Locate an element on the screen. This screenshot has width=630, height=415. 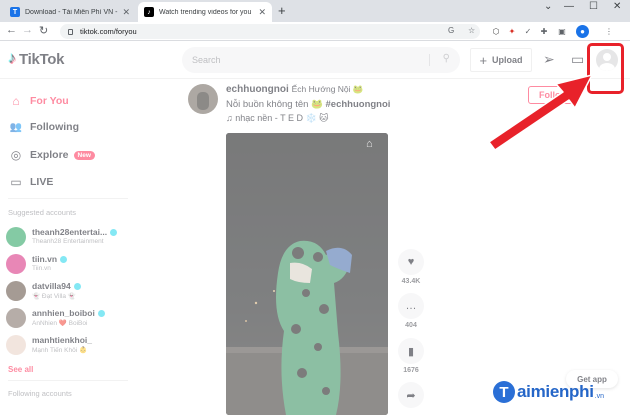
annotation-arrow-icon is located at coordinates (540, 112).